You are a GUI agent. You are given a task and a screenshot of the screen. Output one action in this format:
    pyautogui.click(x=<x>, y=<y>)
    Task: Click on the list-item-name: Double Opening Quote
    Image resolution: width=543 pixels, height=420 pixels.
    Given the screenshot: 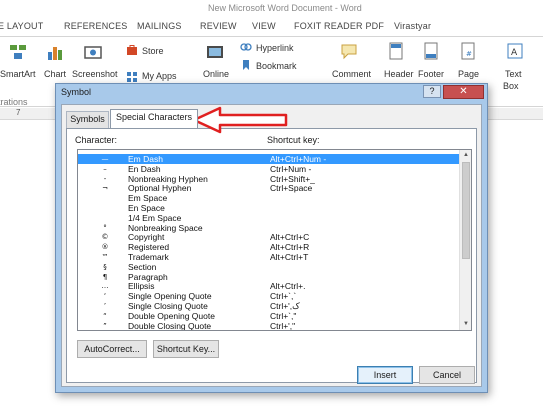 What is the action you would take?
    pyautogui.click(x=171, y=315)
    